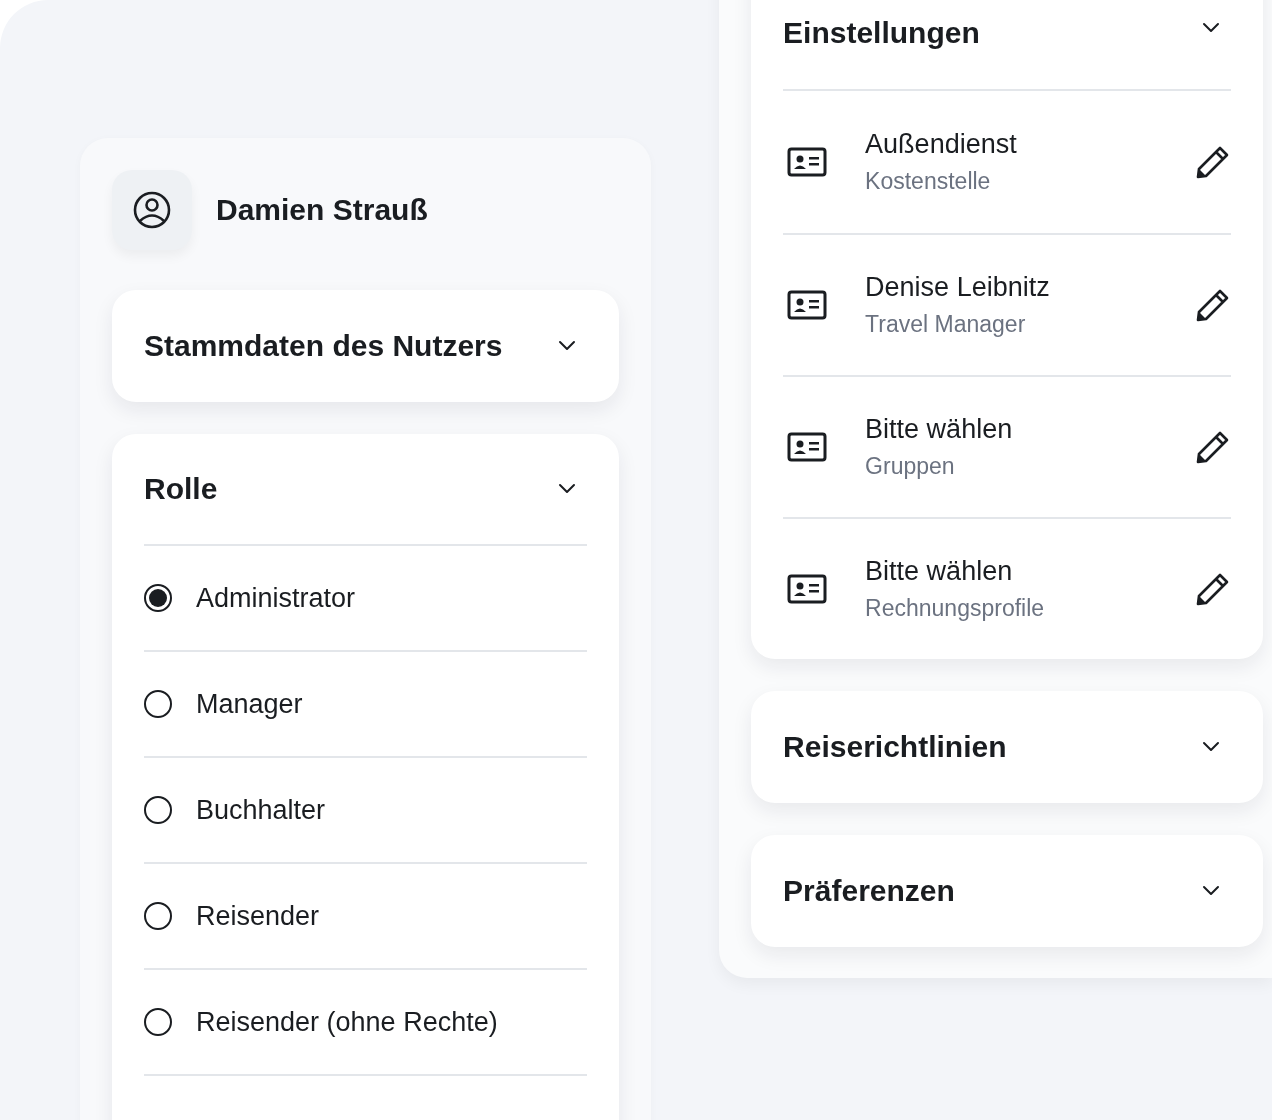 The height and width of the screenshot is (1120, 1272). What do you see at coordinates (946, 324) in the screenshot?
I see `setting-label: Travel Manager` at bounding box center [946, 324].